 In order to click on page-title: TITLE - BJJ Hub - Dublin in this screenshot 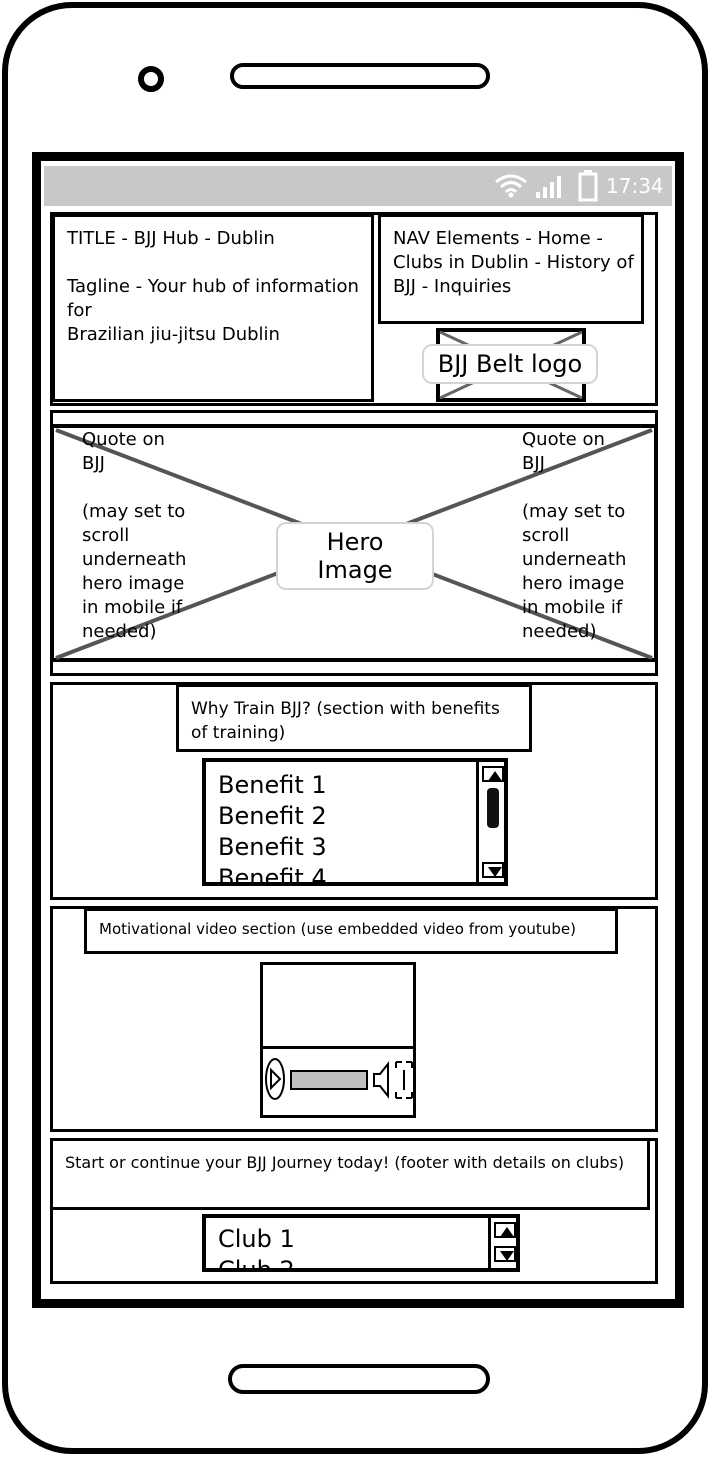, I will do `click(171, 238)`.